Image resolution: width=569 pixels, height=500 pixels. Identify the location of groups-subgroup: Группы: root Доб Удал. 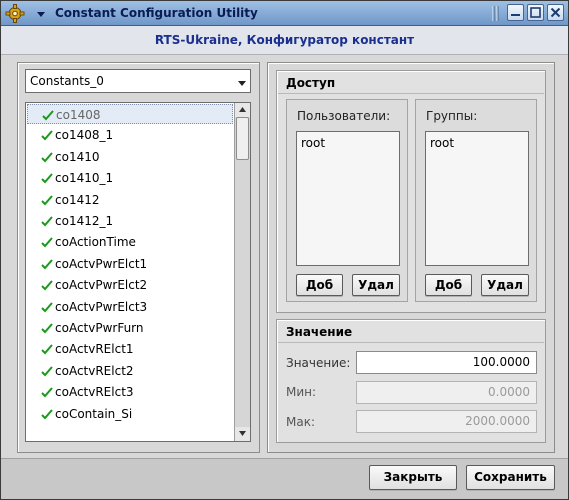
(476, 200).